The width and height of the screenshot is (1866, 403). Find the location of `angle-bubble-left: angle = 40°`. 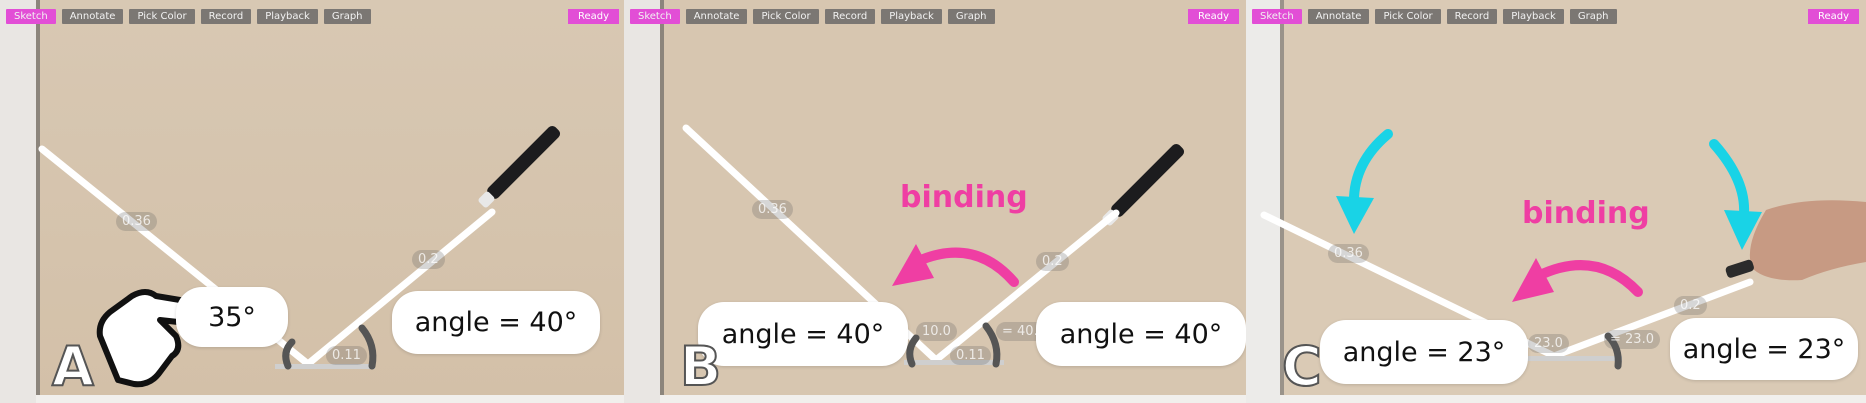

angle-bubble-left: angle = 40° is located at coordinates (803, 334).